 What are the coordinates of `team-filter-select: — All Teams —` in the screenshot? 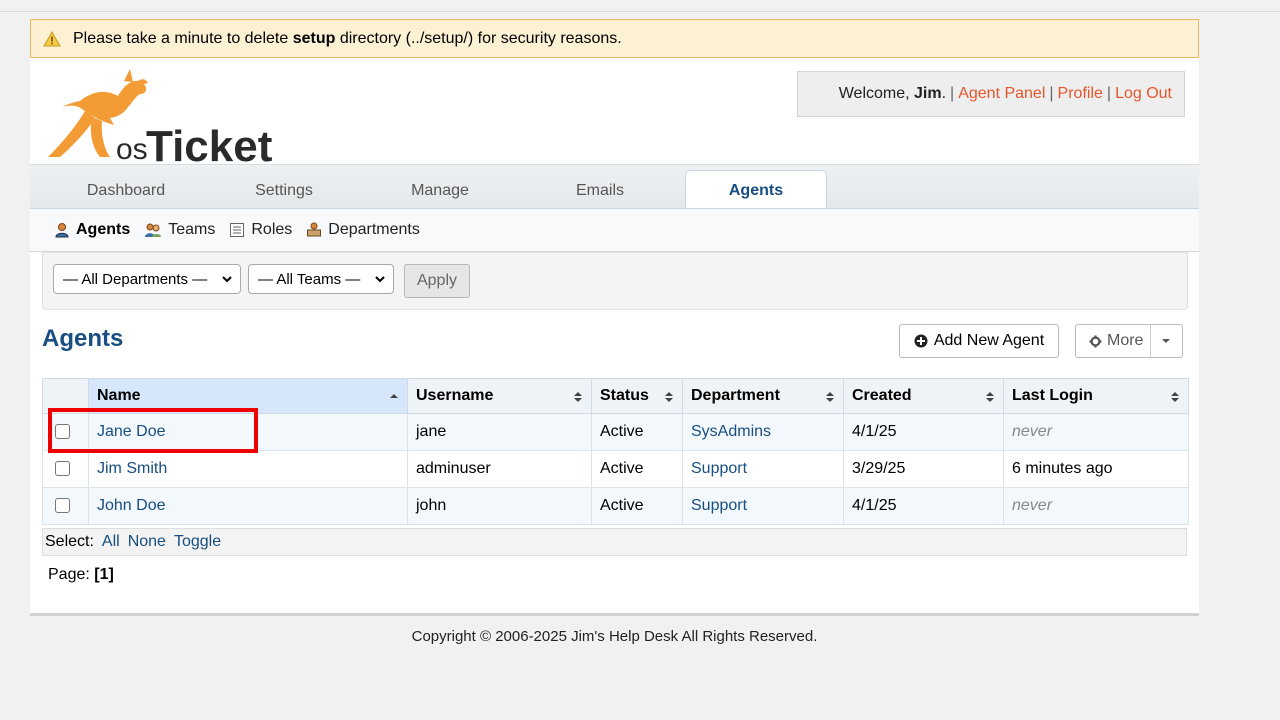 It's located at (321, 279).